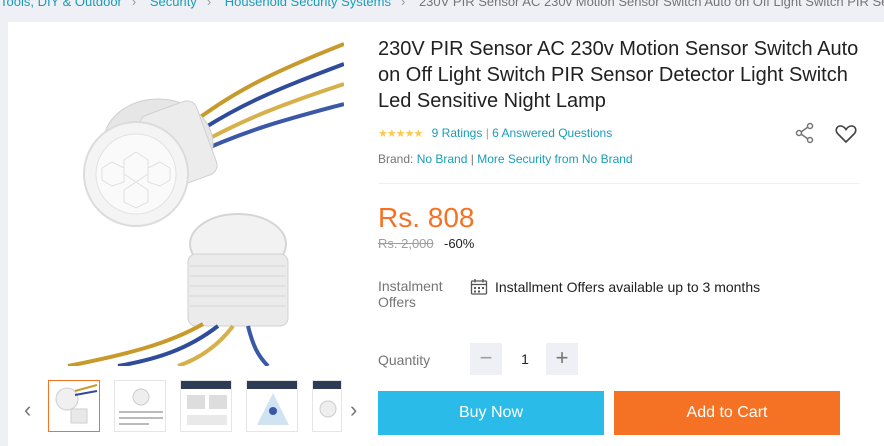 This screenshot has height=446, width=884. Describe the element at coordinates (353, 410) in the screenshot. I see `chevron-right-icon: ›` at that location.